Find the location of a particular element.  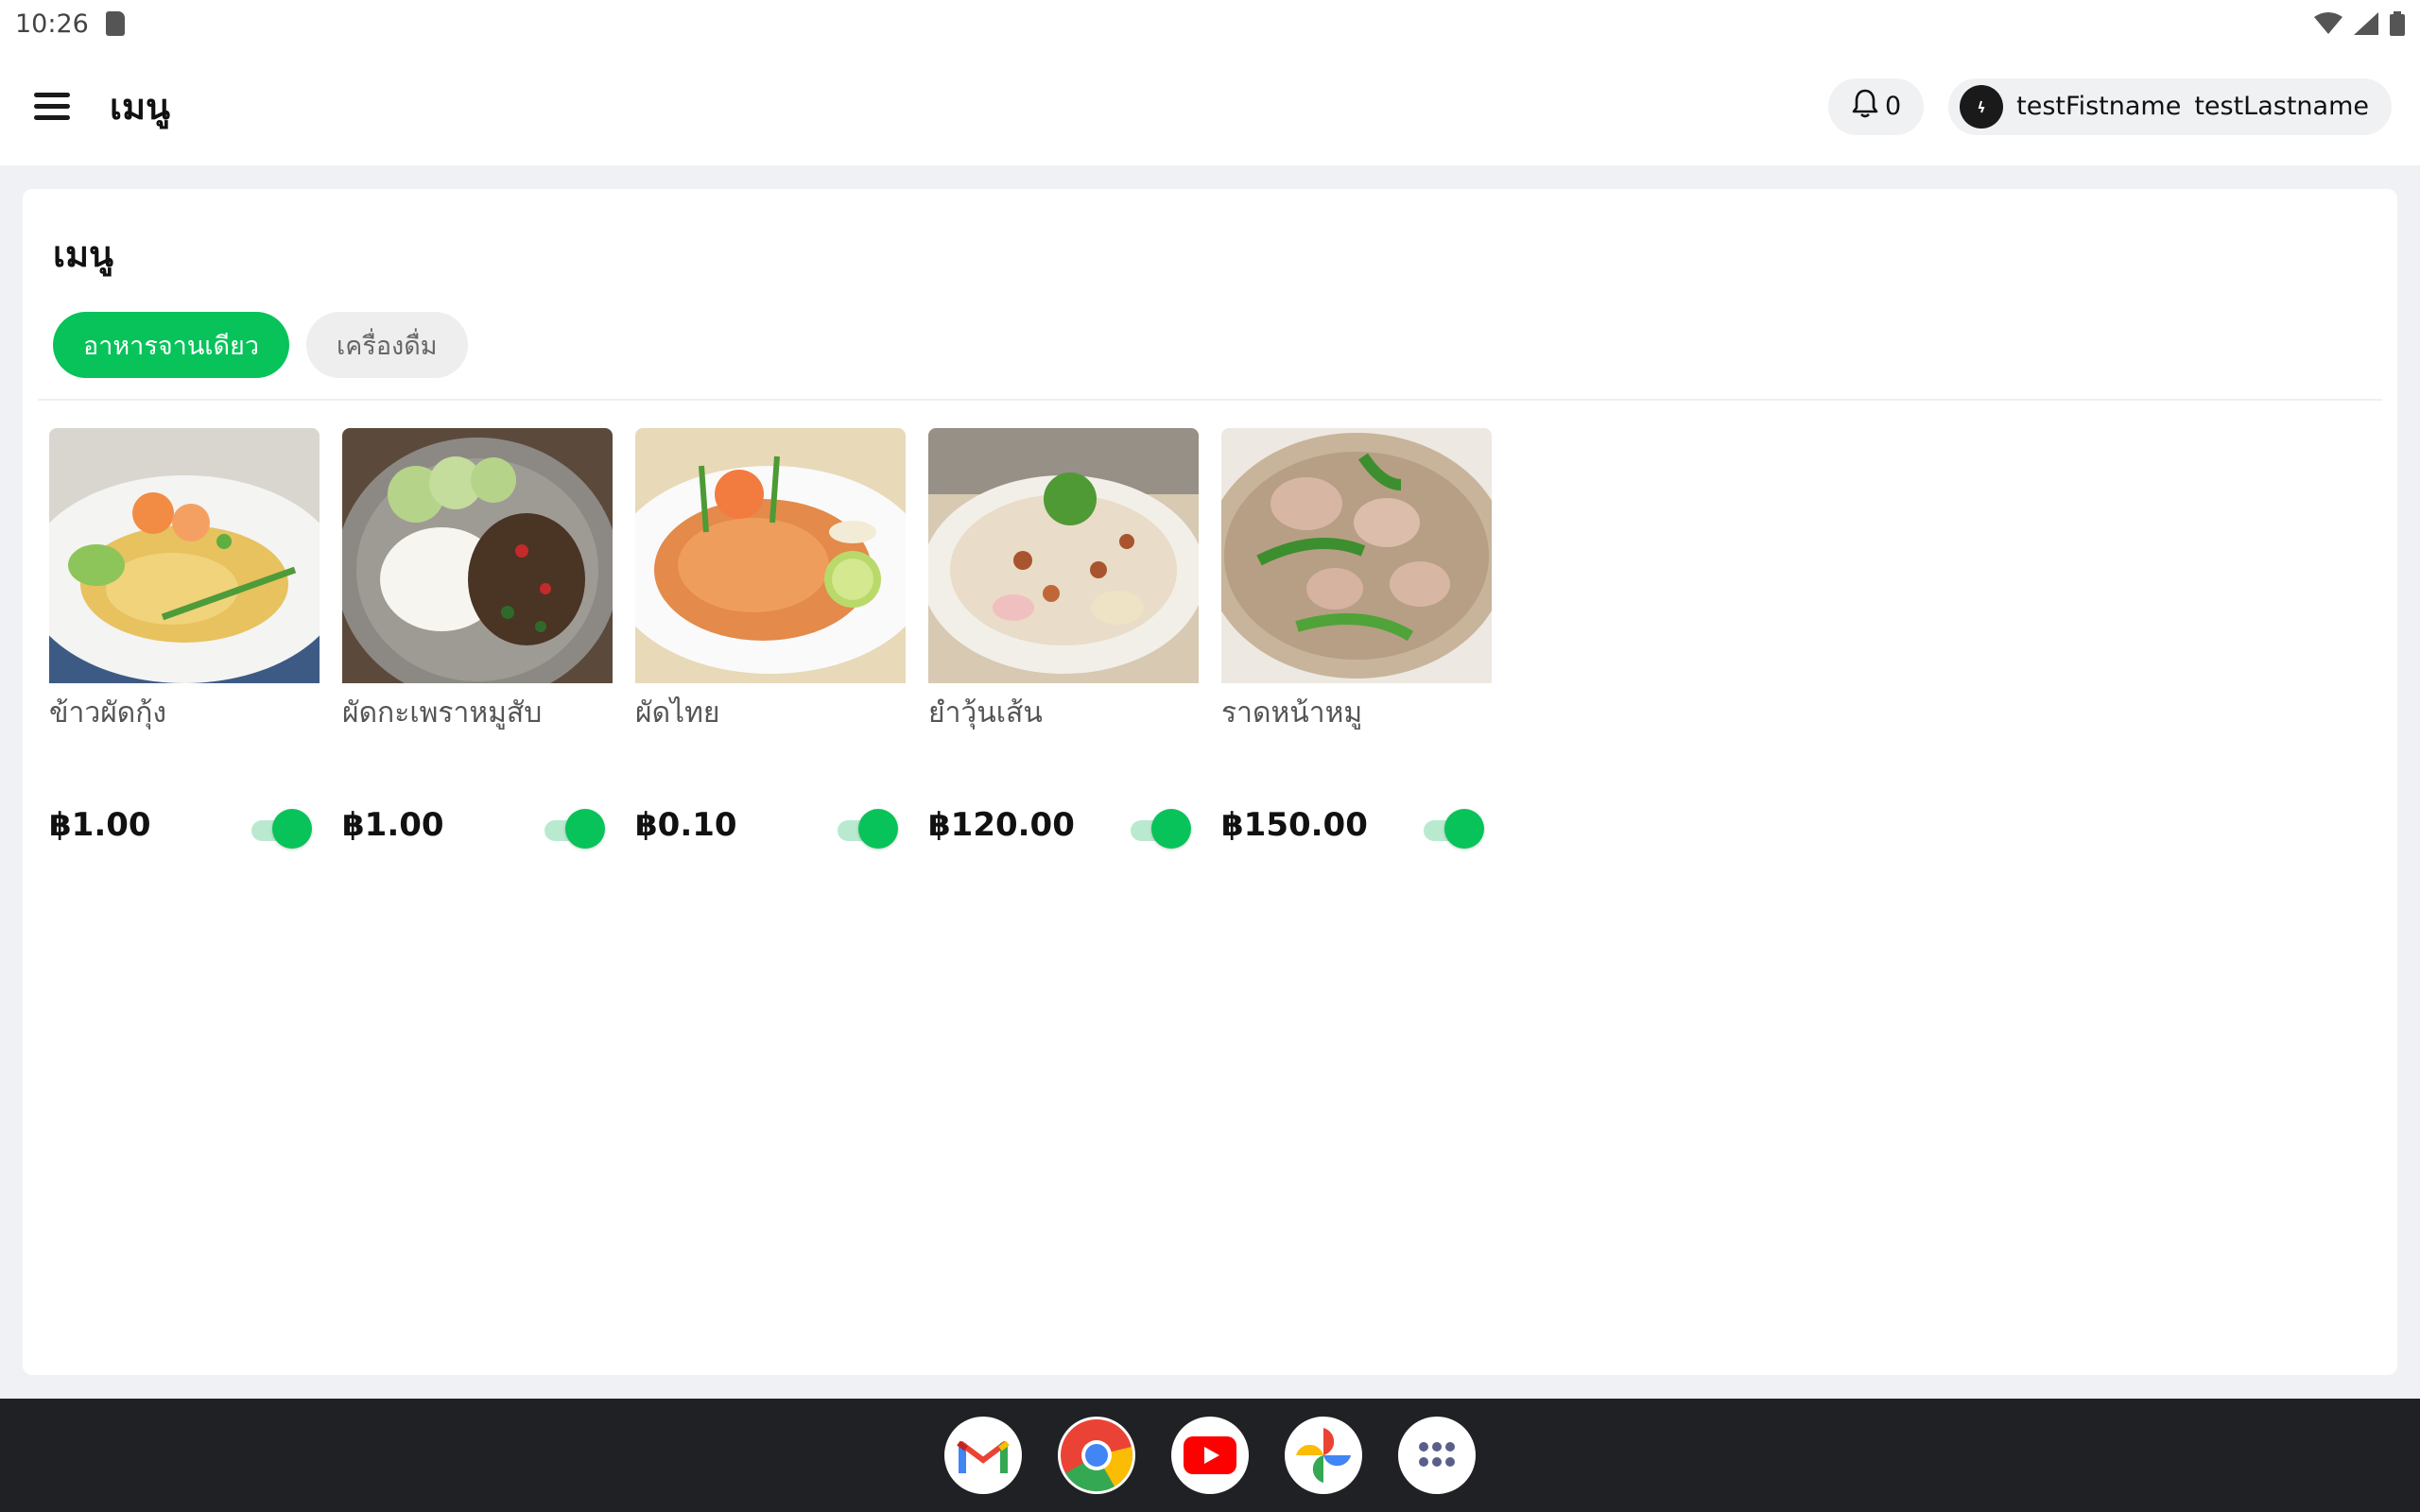

menu-item-price: ฿0.10 is located at coordinates (686, 825).